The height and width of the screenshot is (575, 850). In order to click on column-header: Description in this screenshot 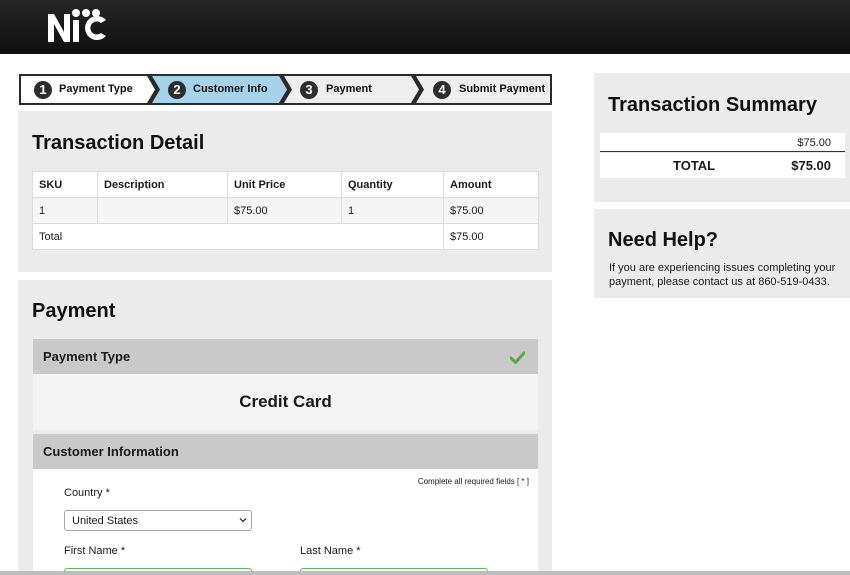, I will do `click(162, 184)`.